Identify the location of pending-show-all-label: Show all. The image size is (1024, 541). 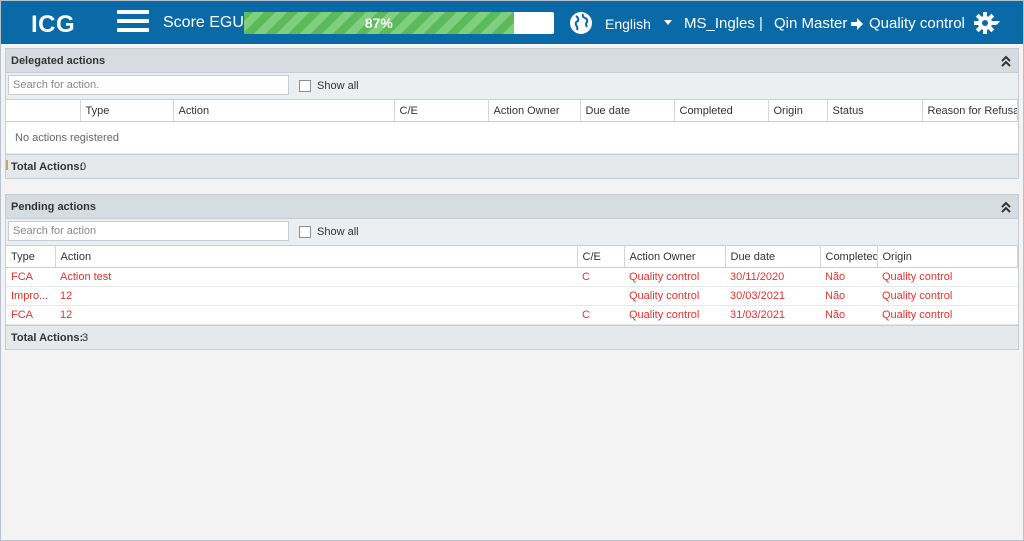
(338, 232).